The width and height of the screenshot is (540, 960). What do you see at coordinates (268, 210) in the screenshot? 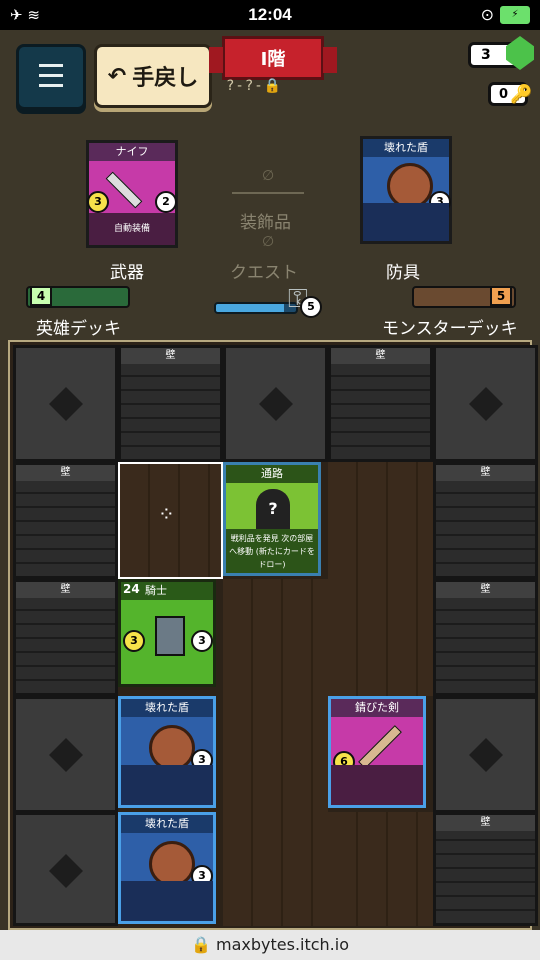
I see `accessory-slot: ∅ 装飾品 ∅` at bounding box center [268, 210].